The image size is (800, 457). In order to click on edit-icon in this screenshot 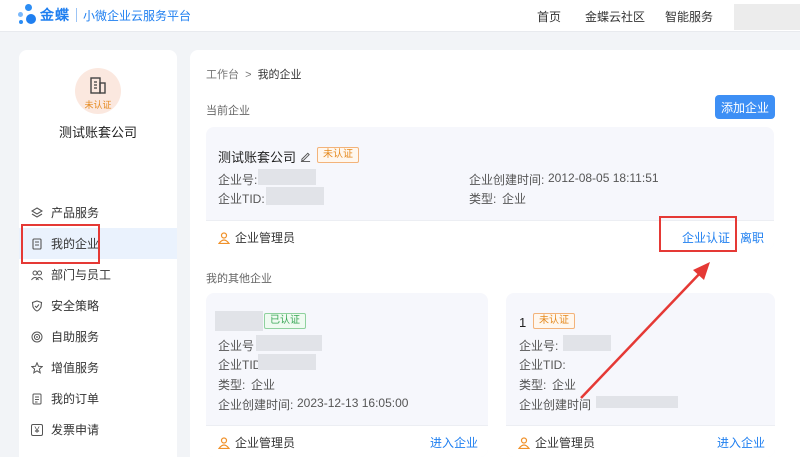, I will do `click(305, 156)`.